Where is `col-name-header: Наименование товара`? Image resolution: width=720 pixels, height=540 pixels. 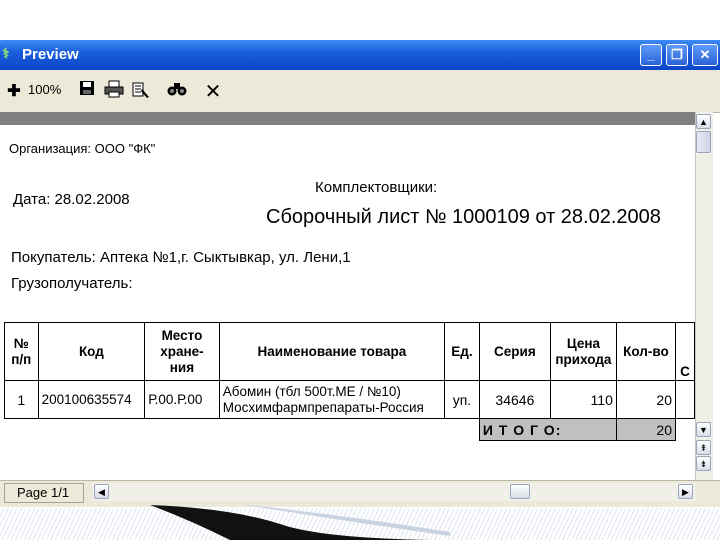 col-name-header: Наименование товара is located at coordinates (332, 351).